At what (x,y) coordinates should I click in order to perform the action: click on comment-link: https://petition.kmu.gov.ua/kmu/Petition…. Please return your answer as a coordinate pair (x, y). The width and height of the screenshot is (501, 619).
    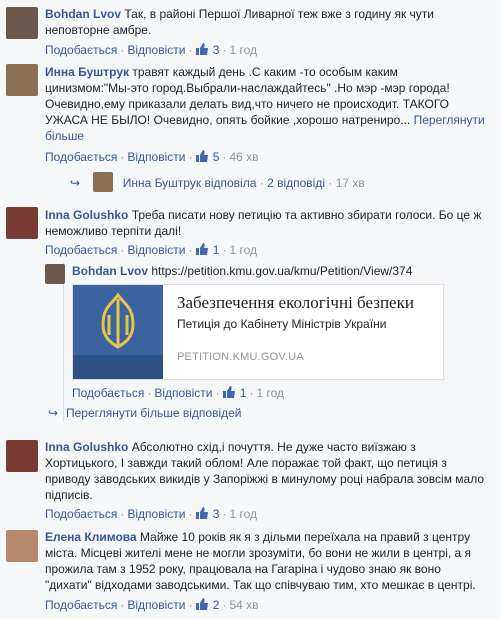
    Looking at the image, I should click on (281, 271).